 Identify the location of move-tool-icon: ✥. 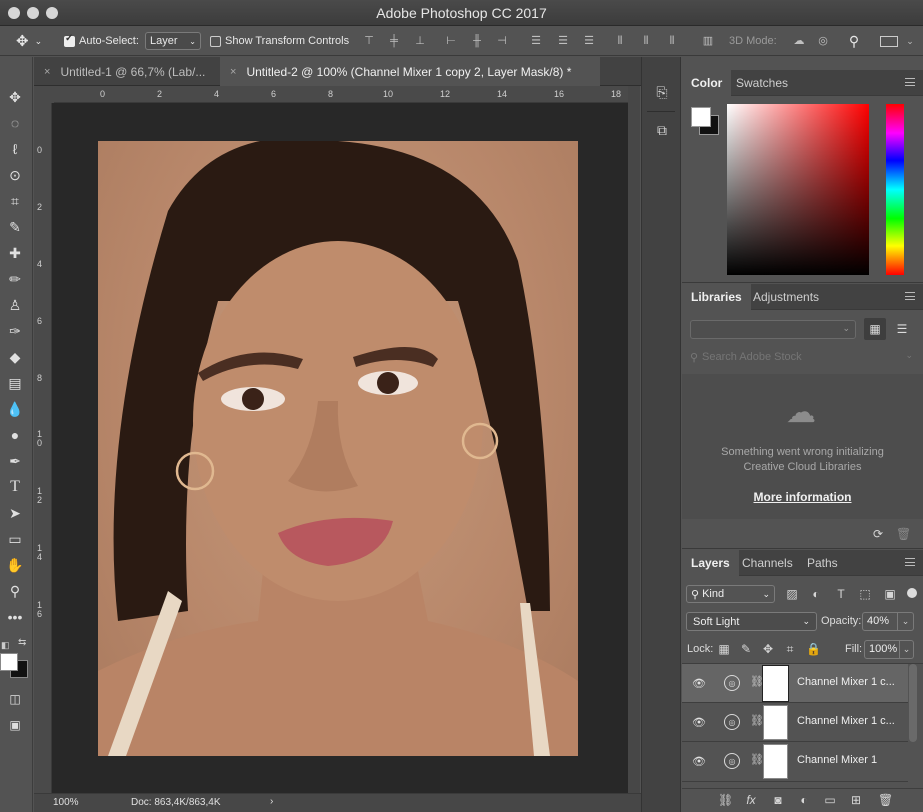
(15, 97).